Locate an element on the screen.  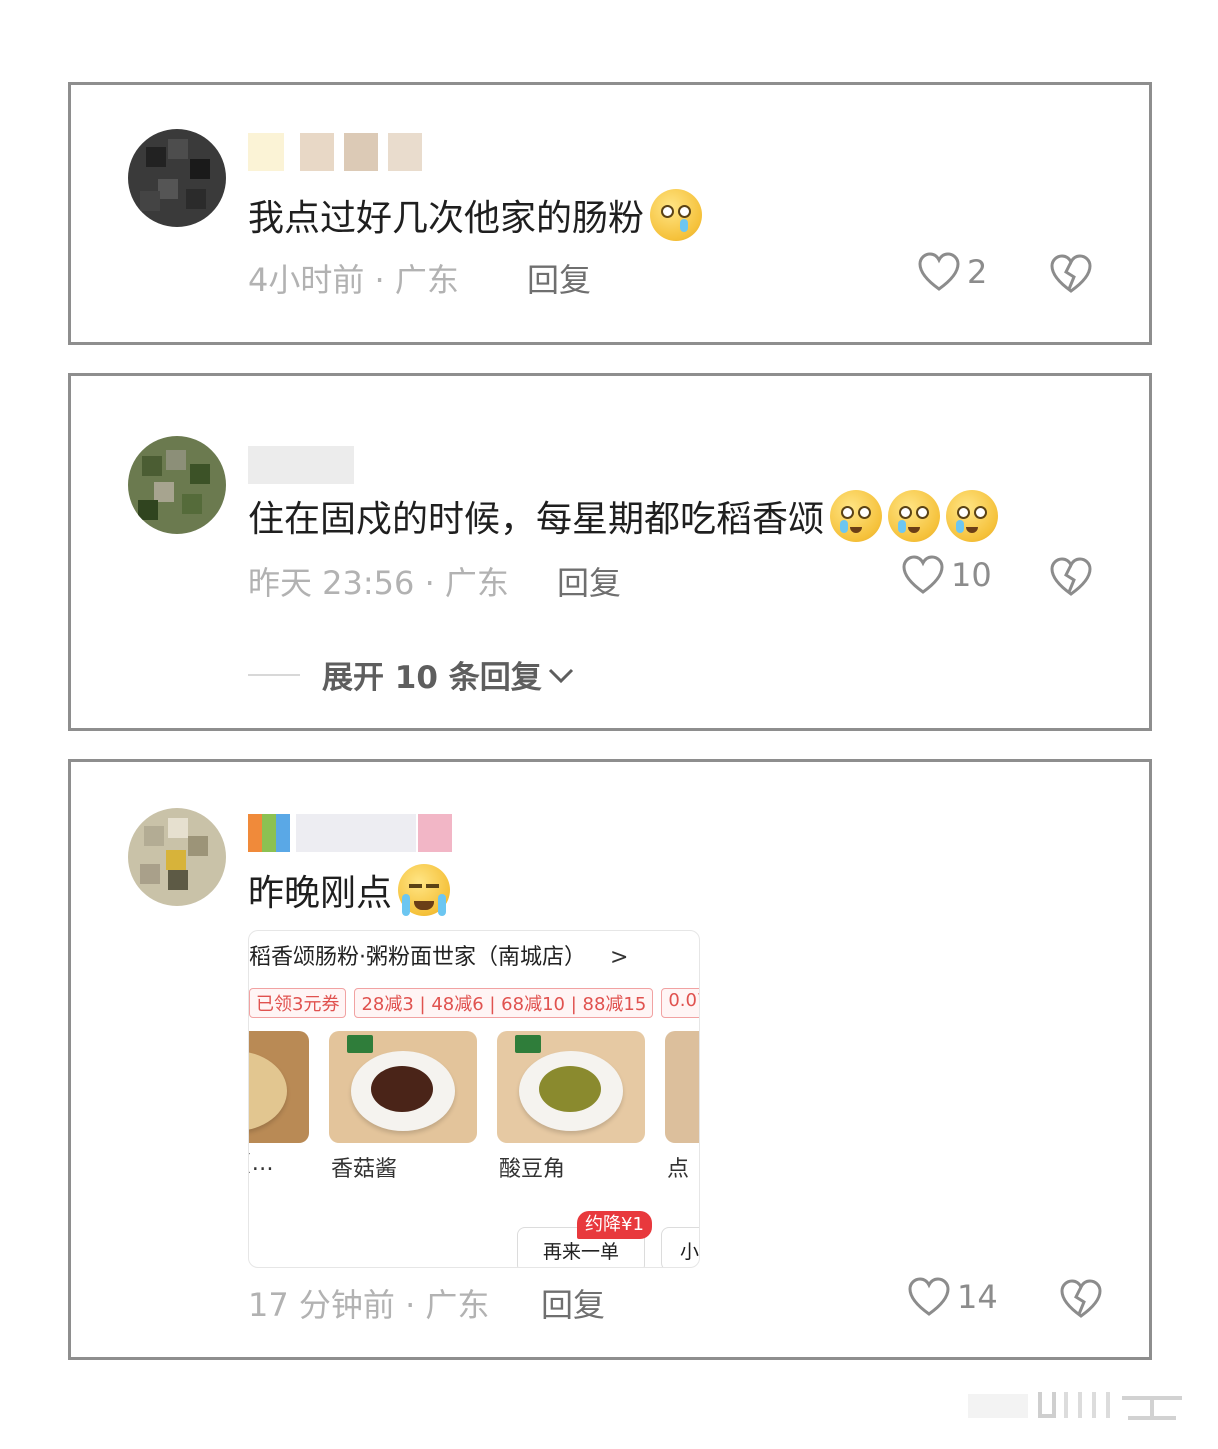
like-button: 2 is located at coordinates (952, 272).